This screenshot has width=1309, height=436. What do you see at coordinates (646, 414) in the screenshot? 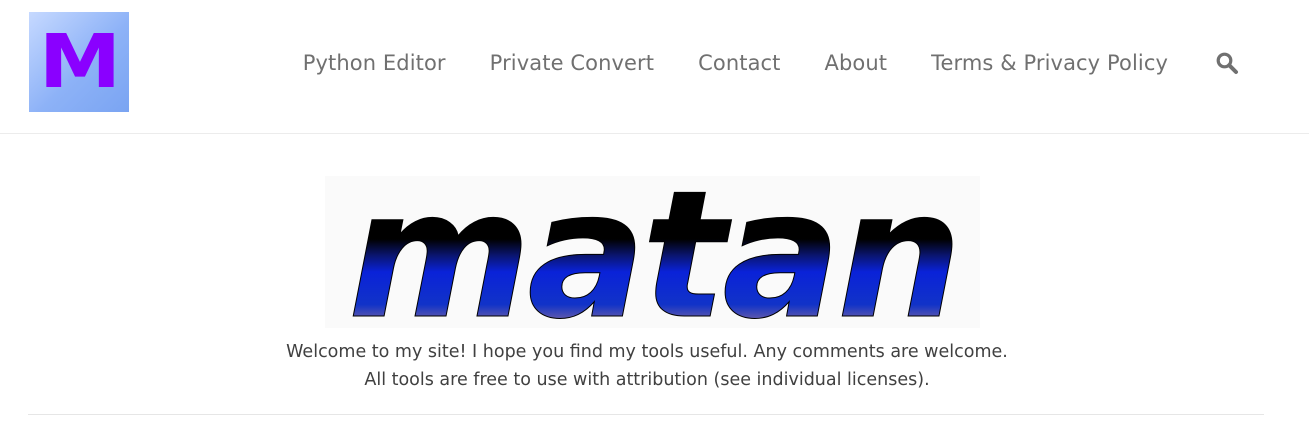
I see `content-divider` at bounding box center [646, 414].